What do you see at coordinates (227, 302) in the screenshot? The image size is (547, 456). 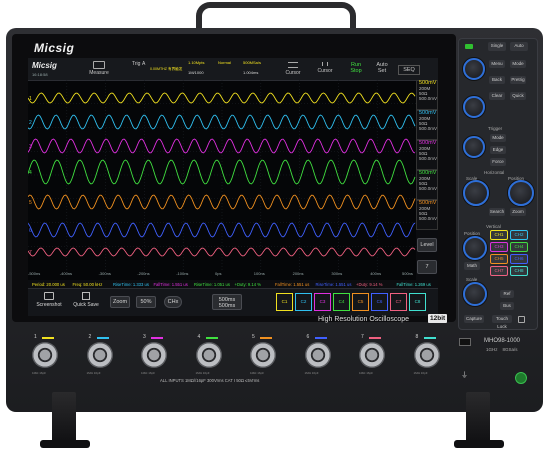 I see `timebase-readout: 500ms 500ms` at bounding box center [227, 302].